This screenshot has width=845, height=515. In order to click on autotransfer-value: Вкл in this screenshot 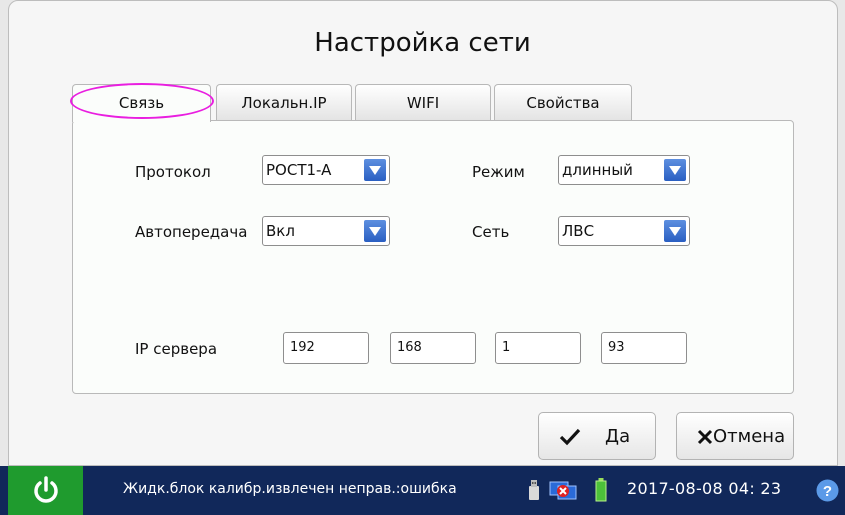, I will do `click(280, 231)`.